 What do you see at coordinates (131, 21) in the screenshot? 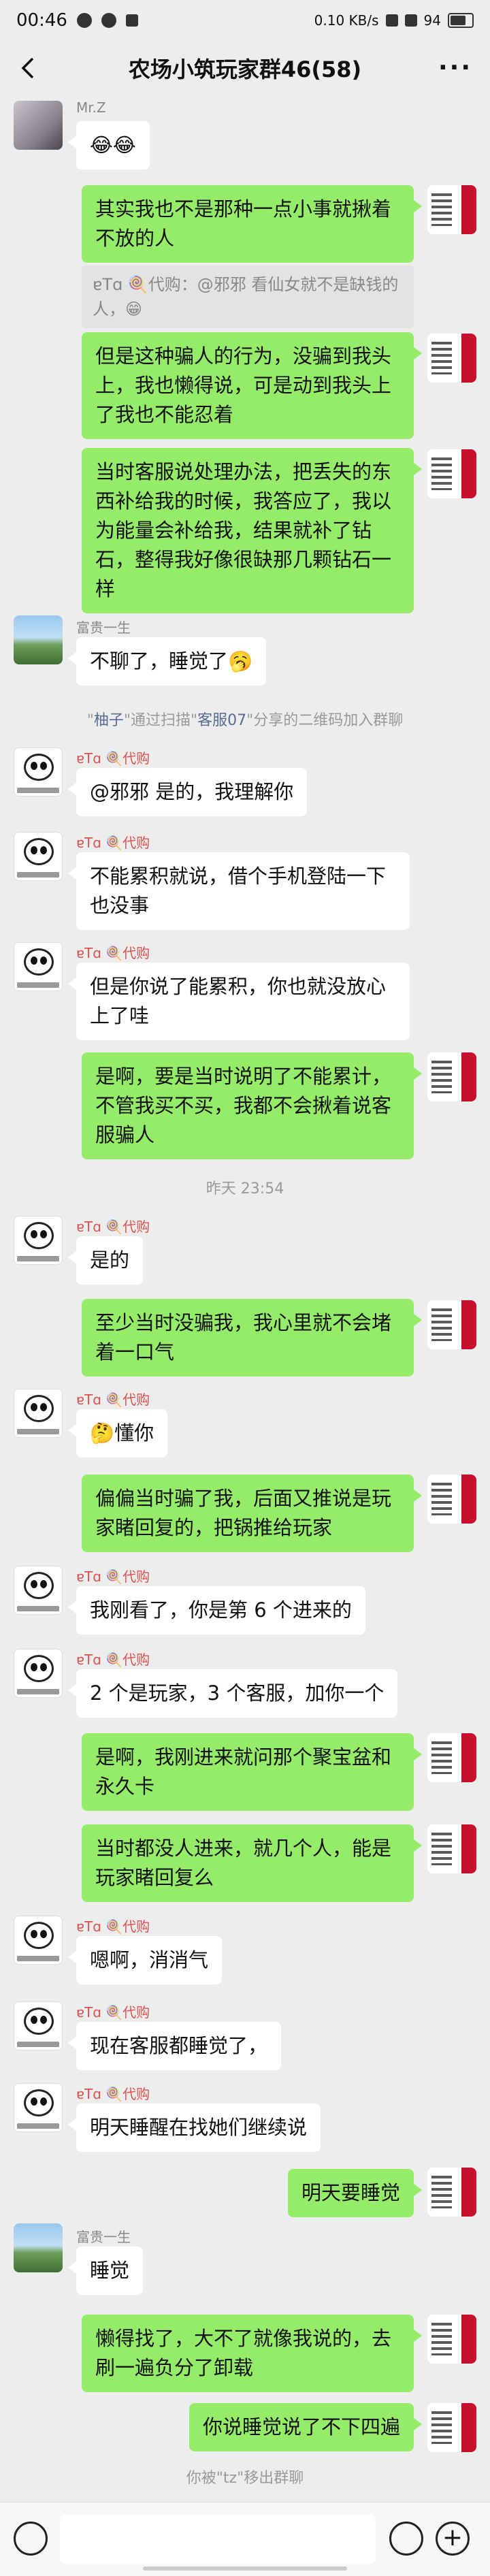
I see `app-icon` at bounding box center [131, 21].